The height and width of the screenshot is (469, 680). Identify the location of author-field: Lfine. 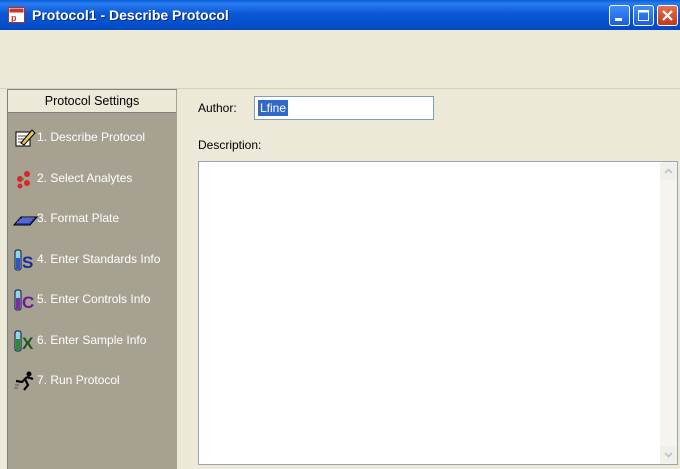
(344, 108).